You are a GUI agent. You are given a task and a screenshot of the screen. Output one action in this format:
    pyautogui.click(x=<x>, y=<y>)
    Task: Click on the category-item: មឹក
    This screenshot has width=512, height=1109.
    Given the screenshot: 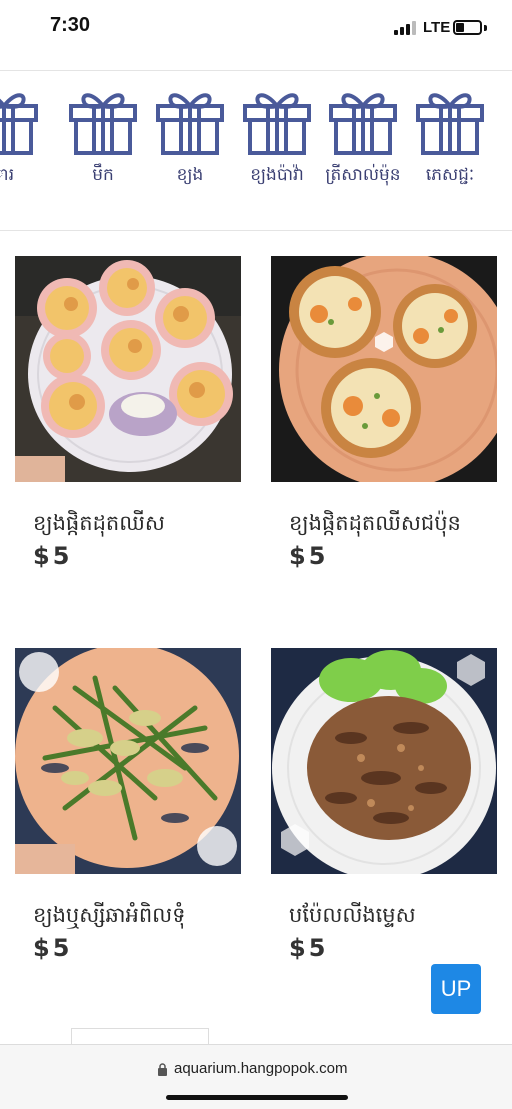 What is the action you would take?
    pyautogui.click(x=103, y=133)
    